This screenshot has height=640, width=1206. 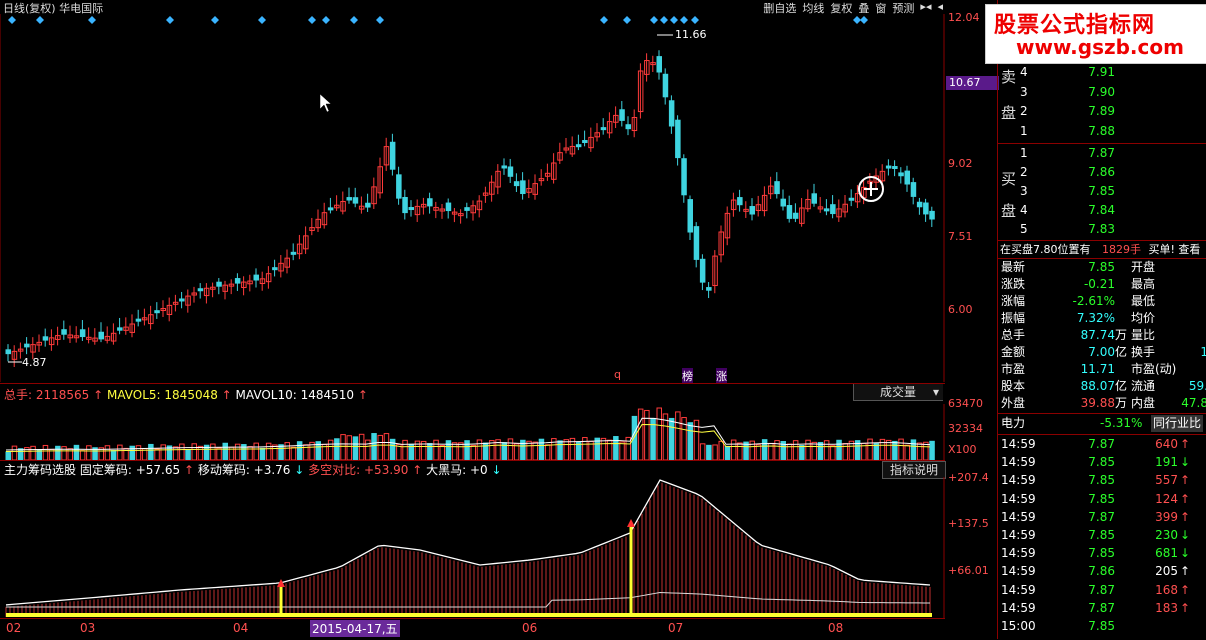 What do you see at coordinates (1102, 301) in the screenshot?
I see `quote-row: 涨幅 -2.61% 最低` at bounding box center [1102, 301].